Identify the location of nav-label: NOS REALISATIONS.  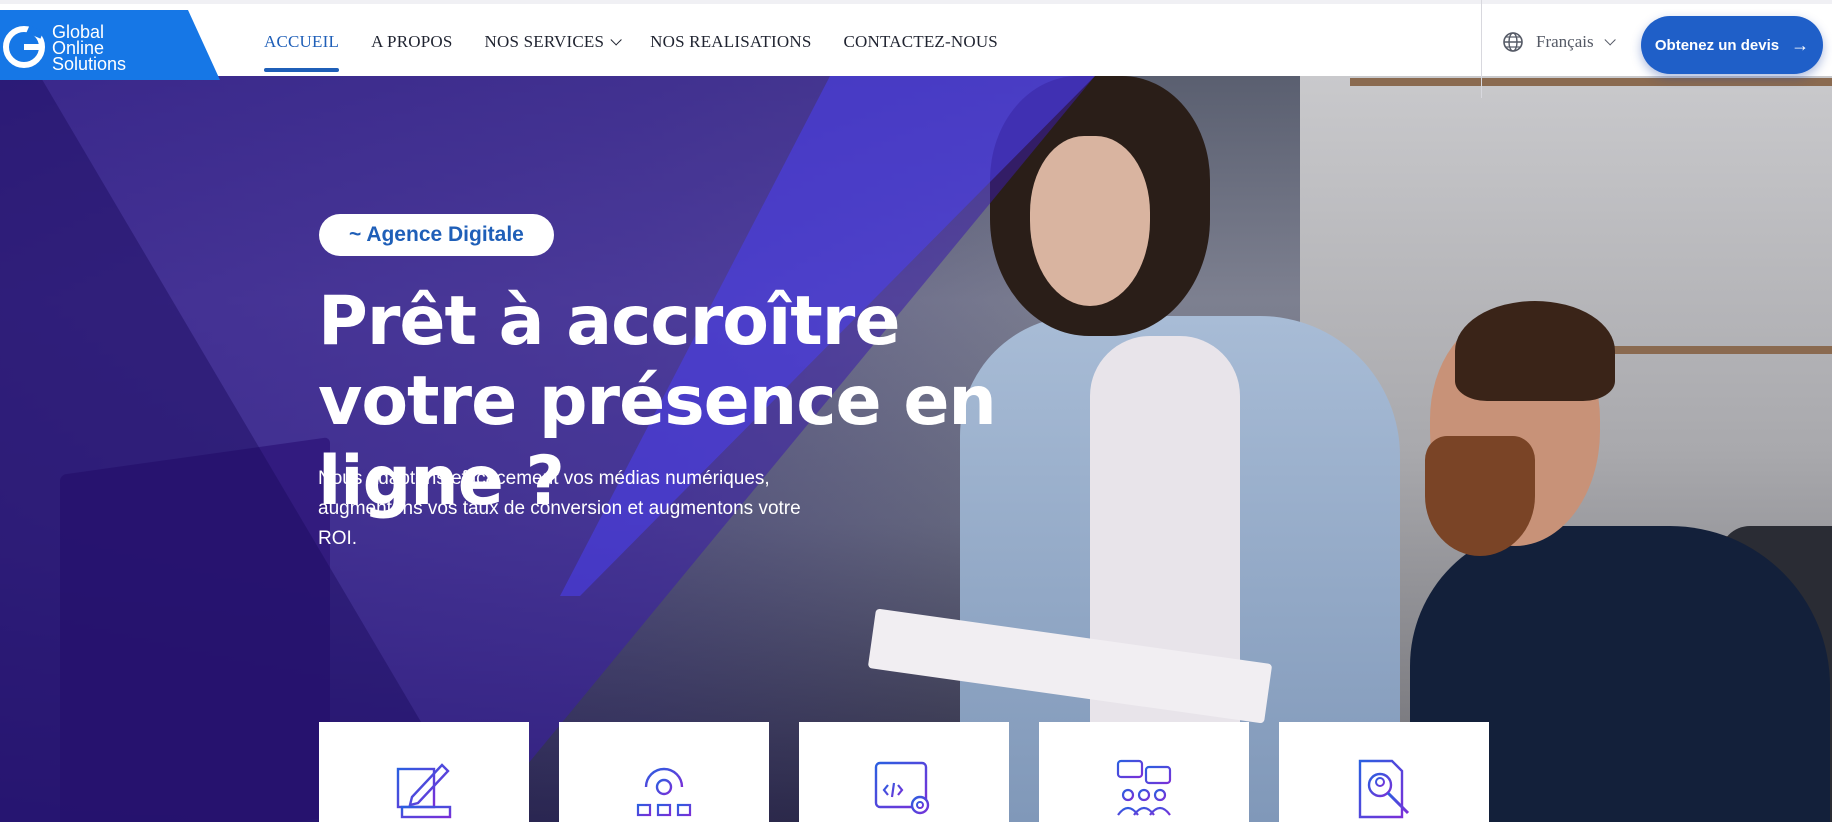
(731, 41).